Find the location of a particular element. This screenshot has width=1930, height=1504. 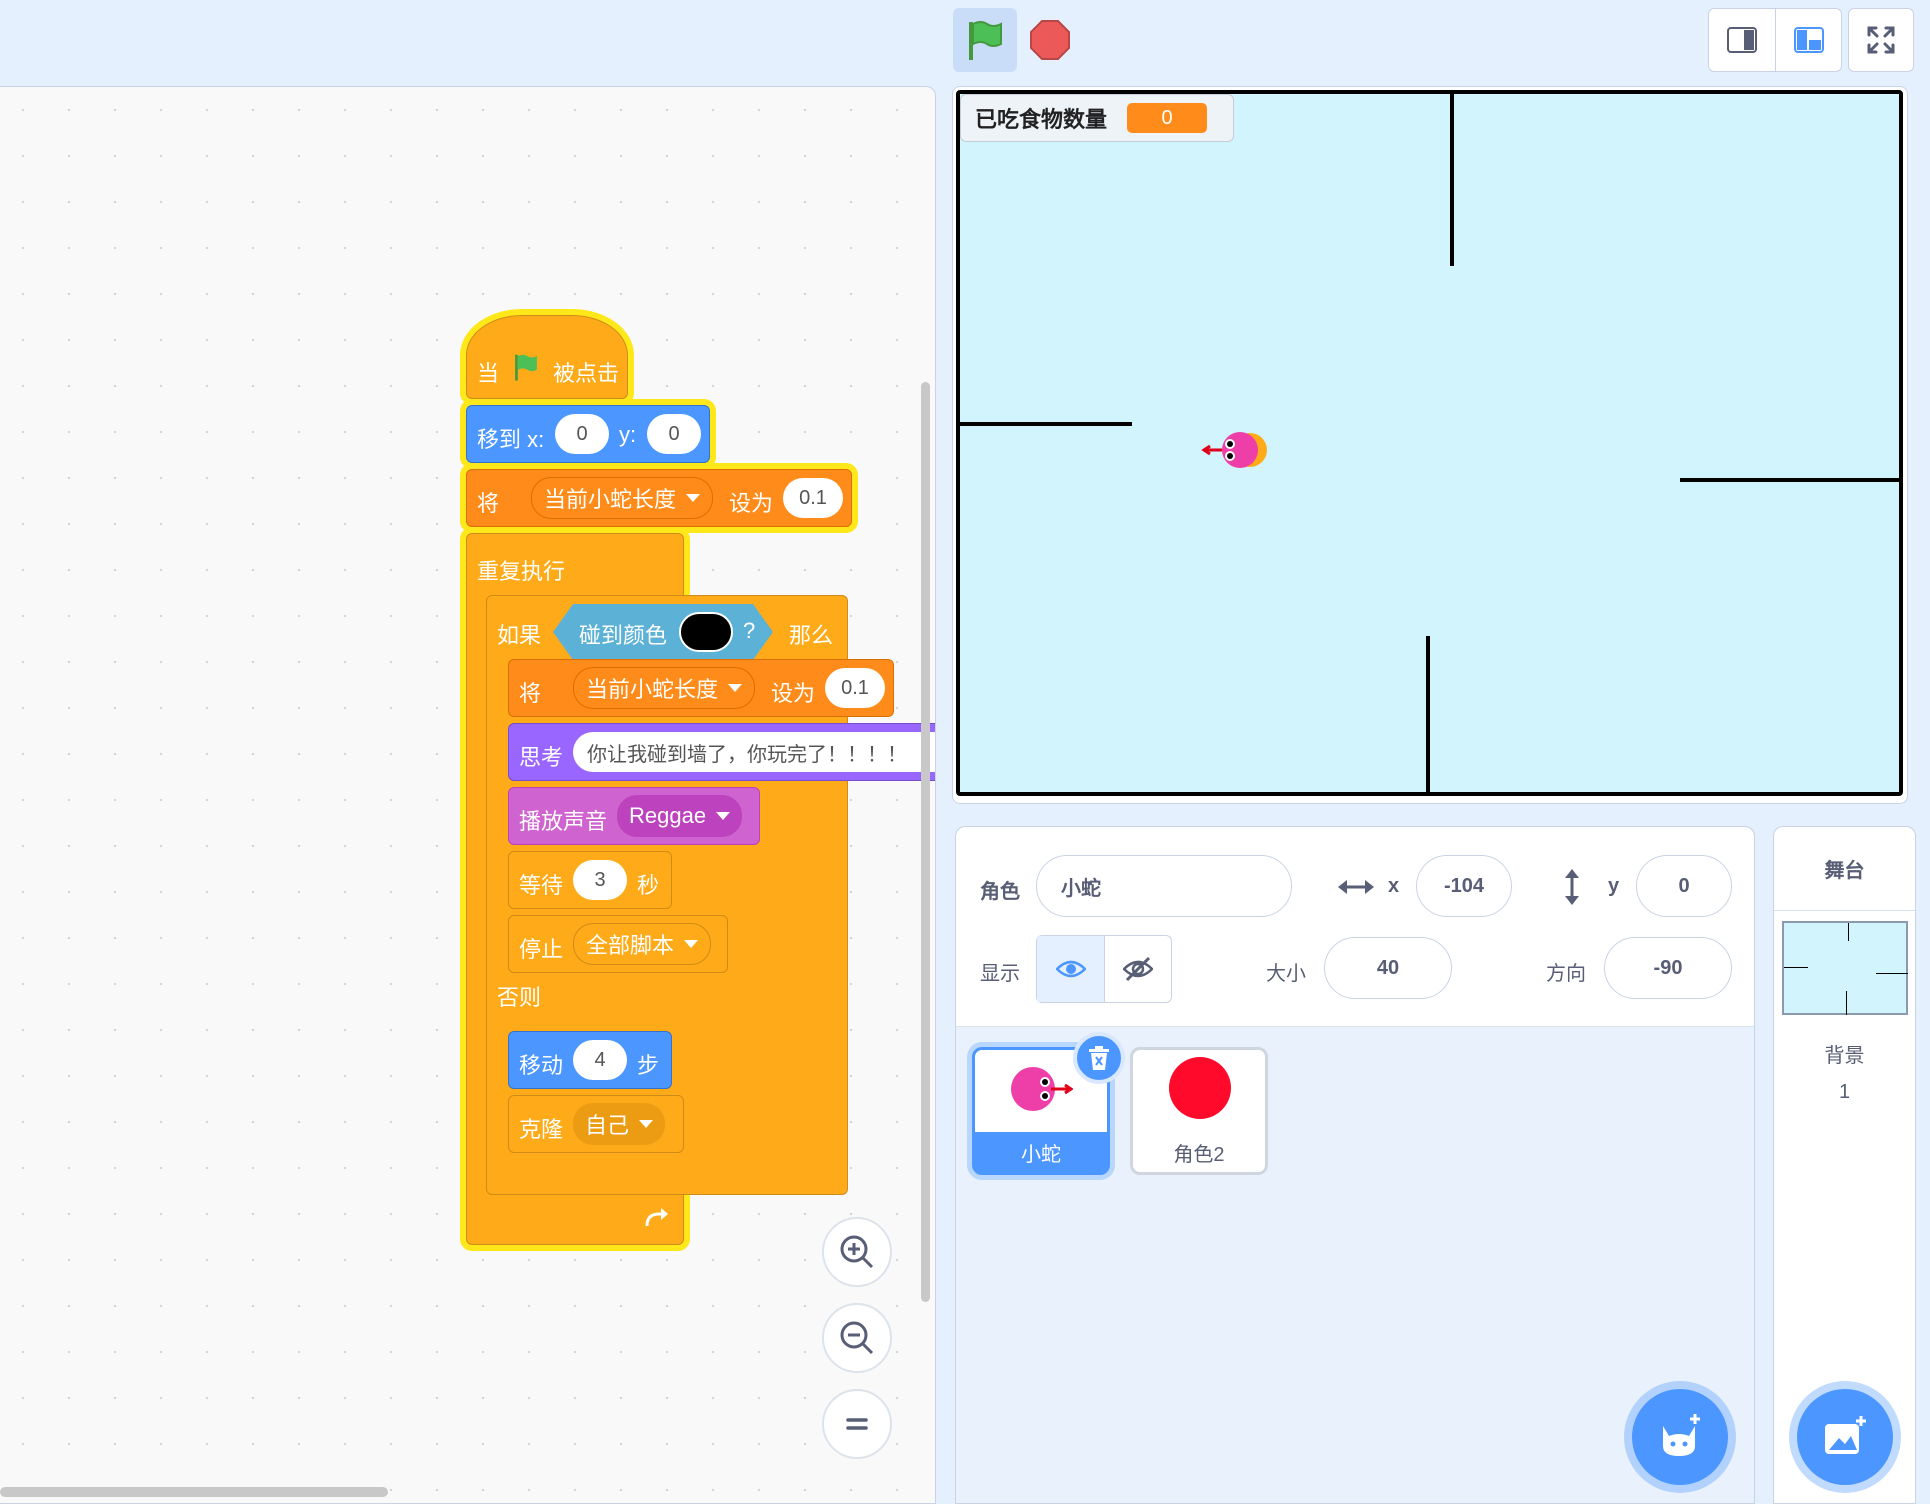

clone-target-dropdown: 自己 is located at coordinates (619, 1124).